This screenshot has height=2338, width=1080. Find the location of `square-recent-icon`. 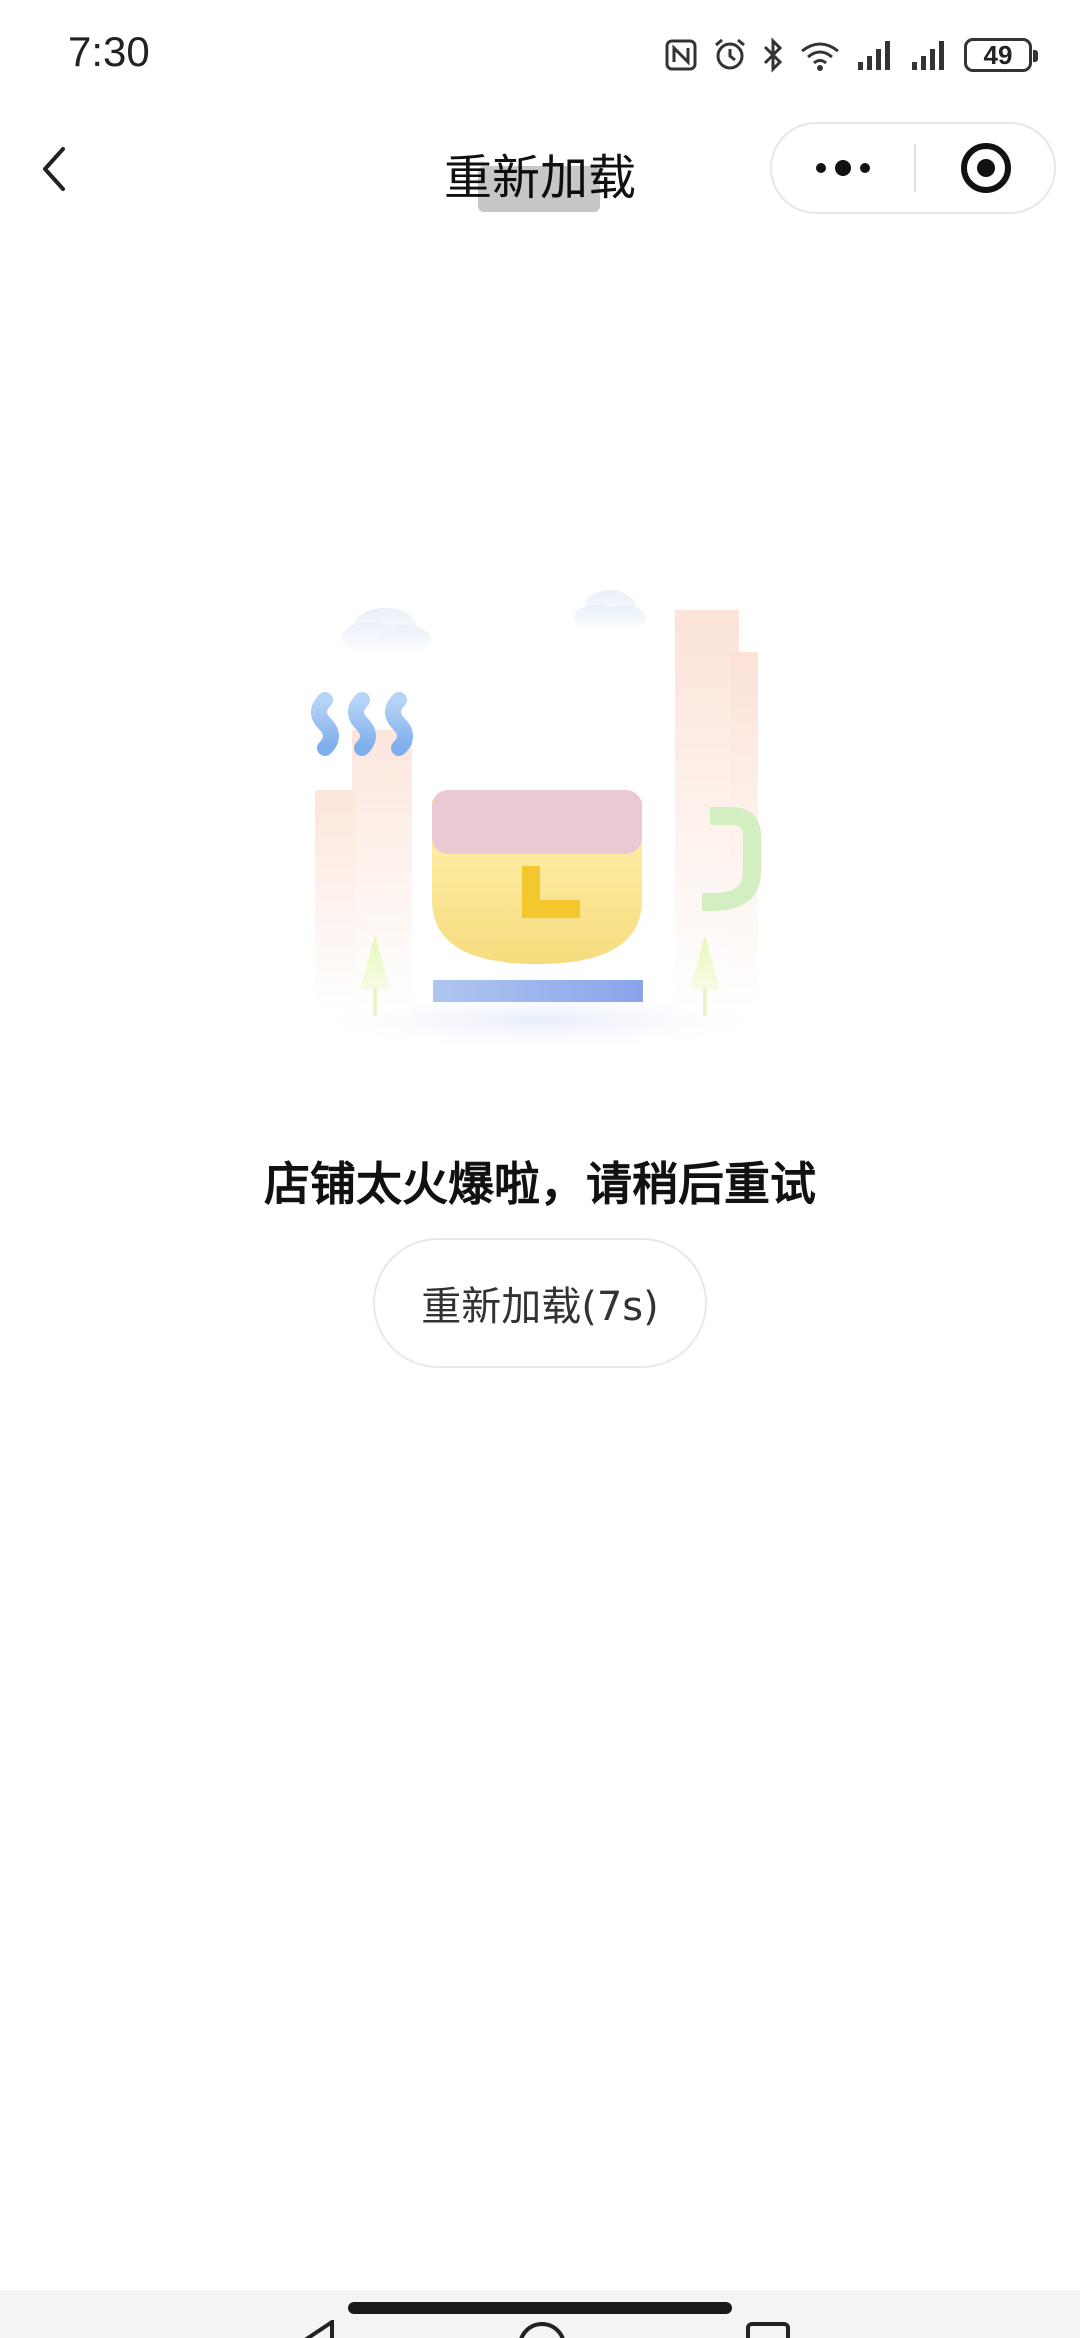

square-recent-icon is located at coordinates (768, 2330).